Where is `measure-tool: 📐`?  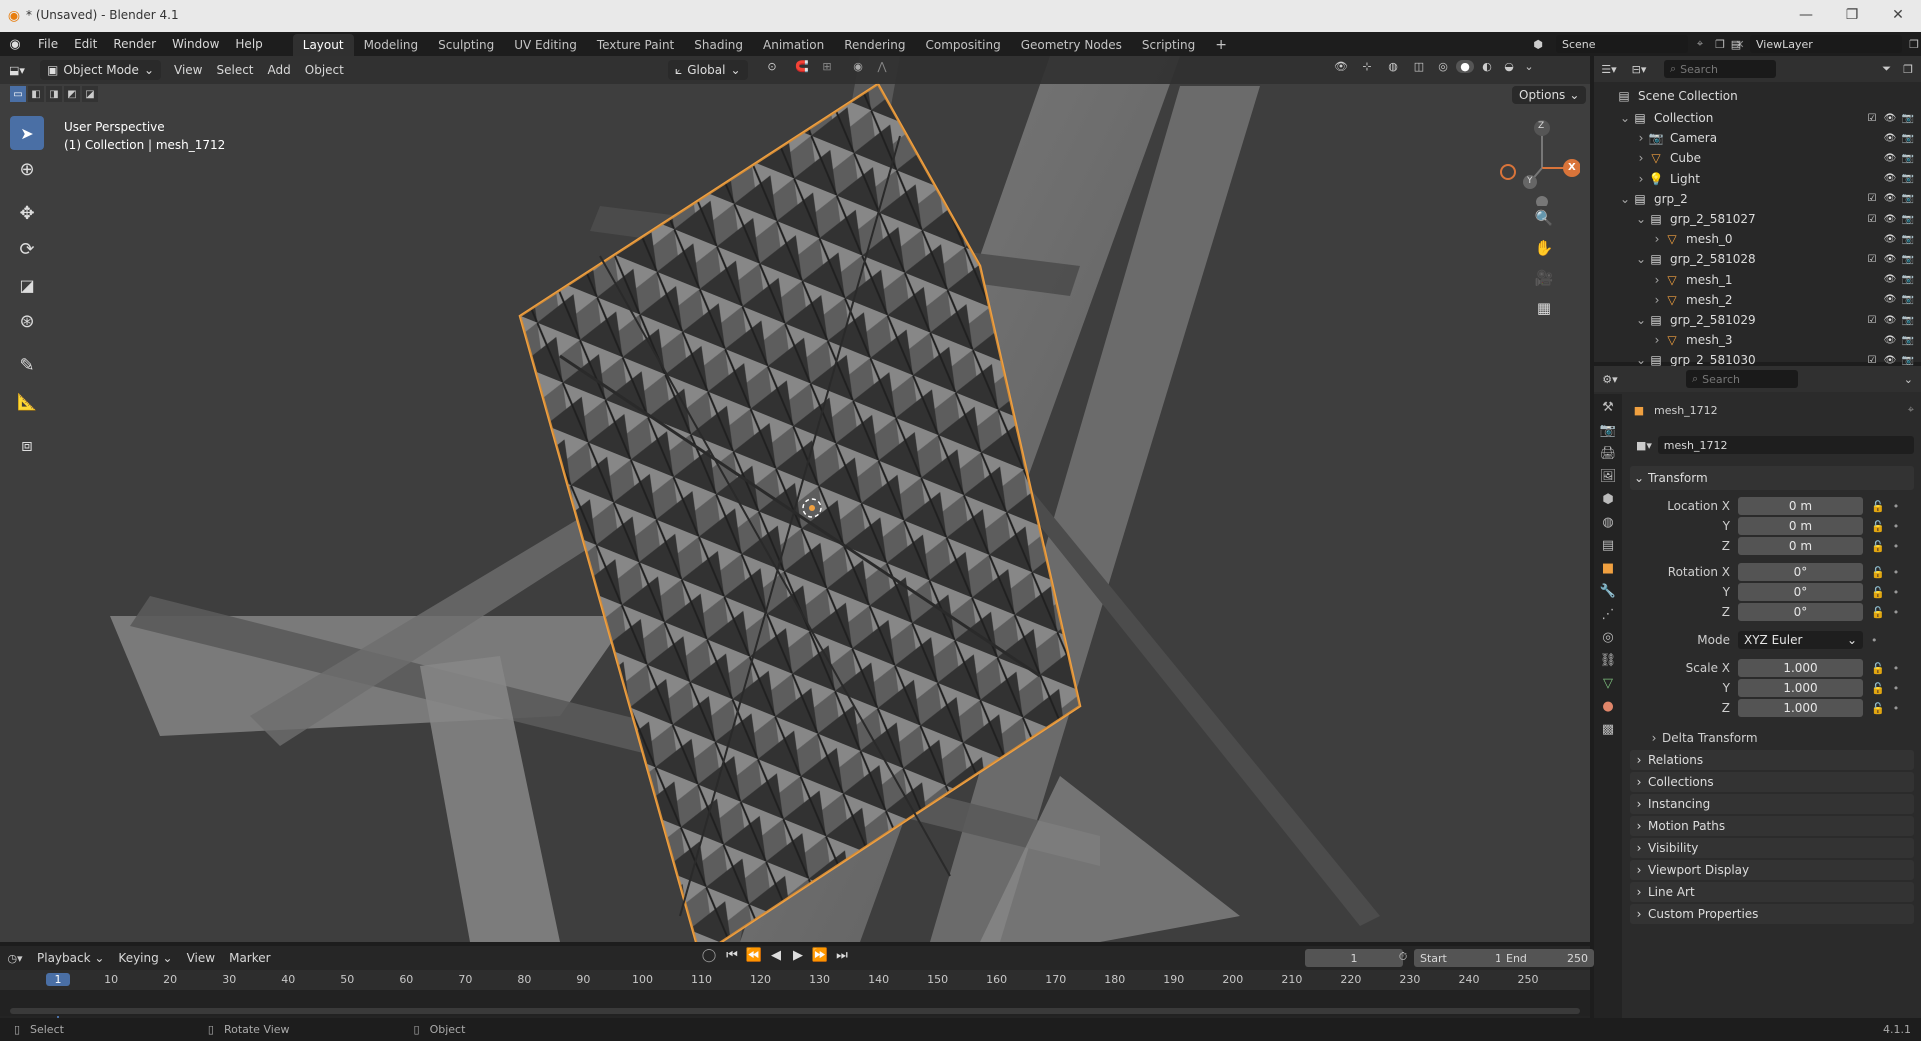
measure-tool: 📐 is located at coordinates (27, 401).